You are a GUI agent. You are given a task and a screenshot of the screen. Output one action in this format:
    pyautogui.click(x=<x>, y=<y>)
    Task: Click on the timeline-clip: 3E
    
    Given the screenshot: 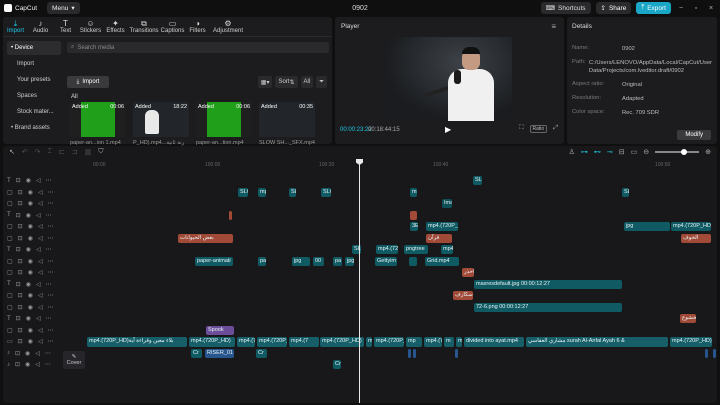 What is the action you would take?
    pyautogui.click(x=414, y=226)
    